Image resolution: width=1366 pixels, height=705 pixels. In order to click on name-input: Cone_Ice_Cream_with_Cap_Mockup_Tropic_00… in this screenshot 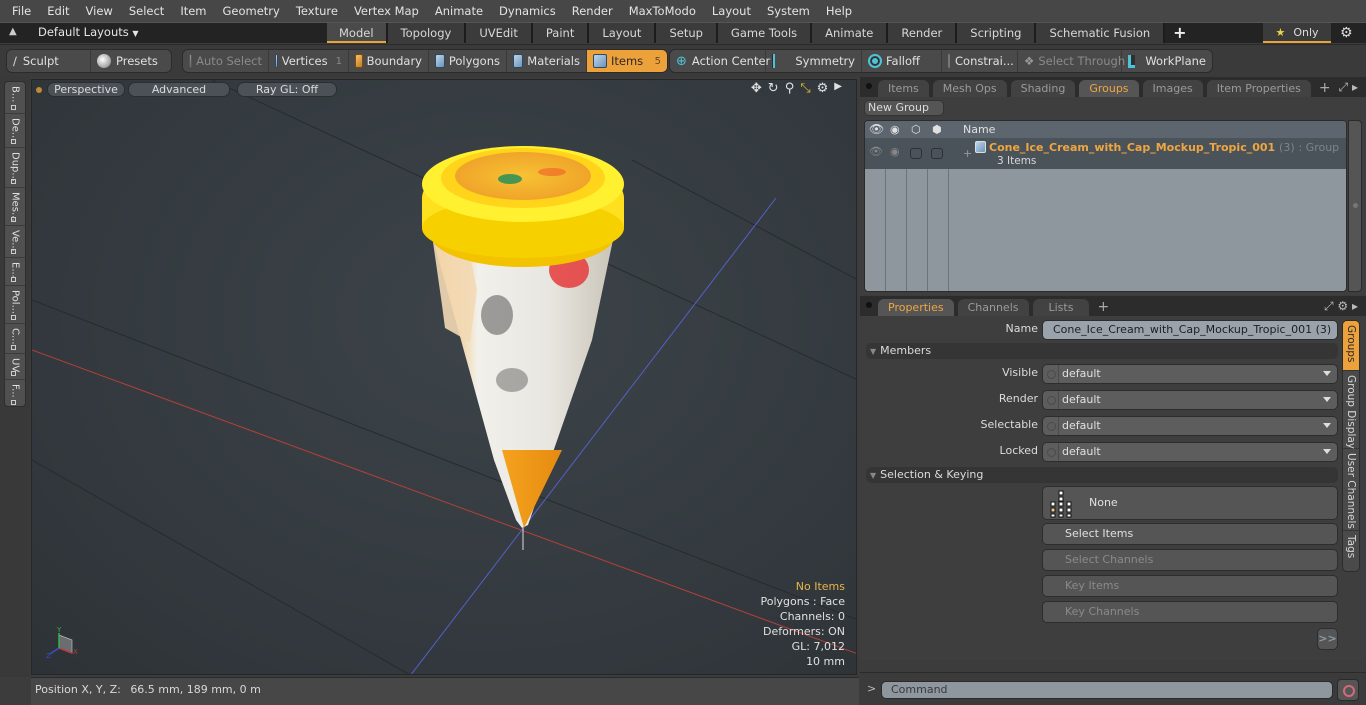, I will do `click(1190, 330)`.